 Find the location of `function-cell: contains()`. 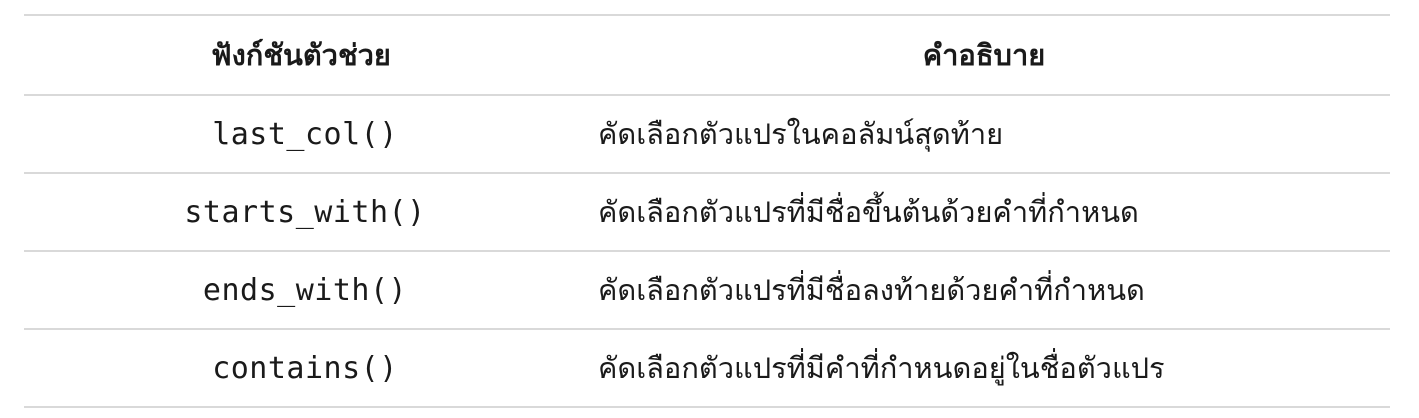

function-cell: contains() is located at coordinates (305, 368).